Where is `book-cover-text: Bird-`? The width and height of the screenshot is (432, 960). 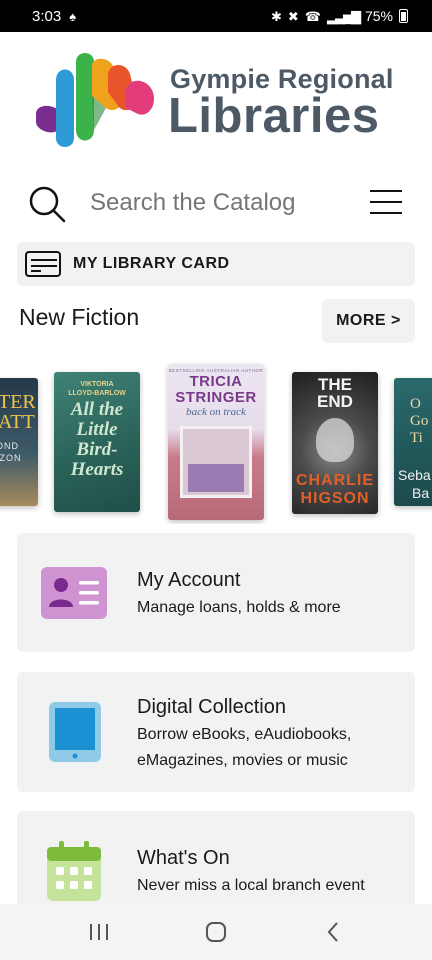 book-cover-text: Bird- is located at coordinates (97, 449).